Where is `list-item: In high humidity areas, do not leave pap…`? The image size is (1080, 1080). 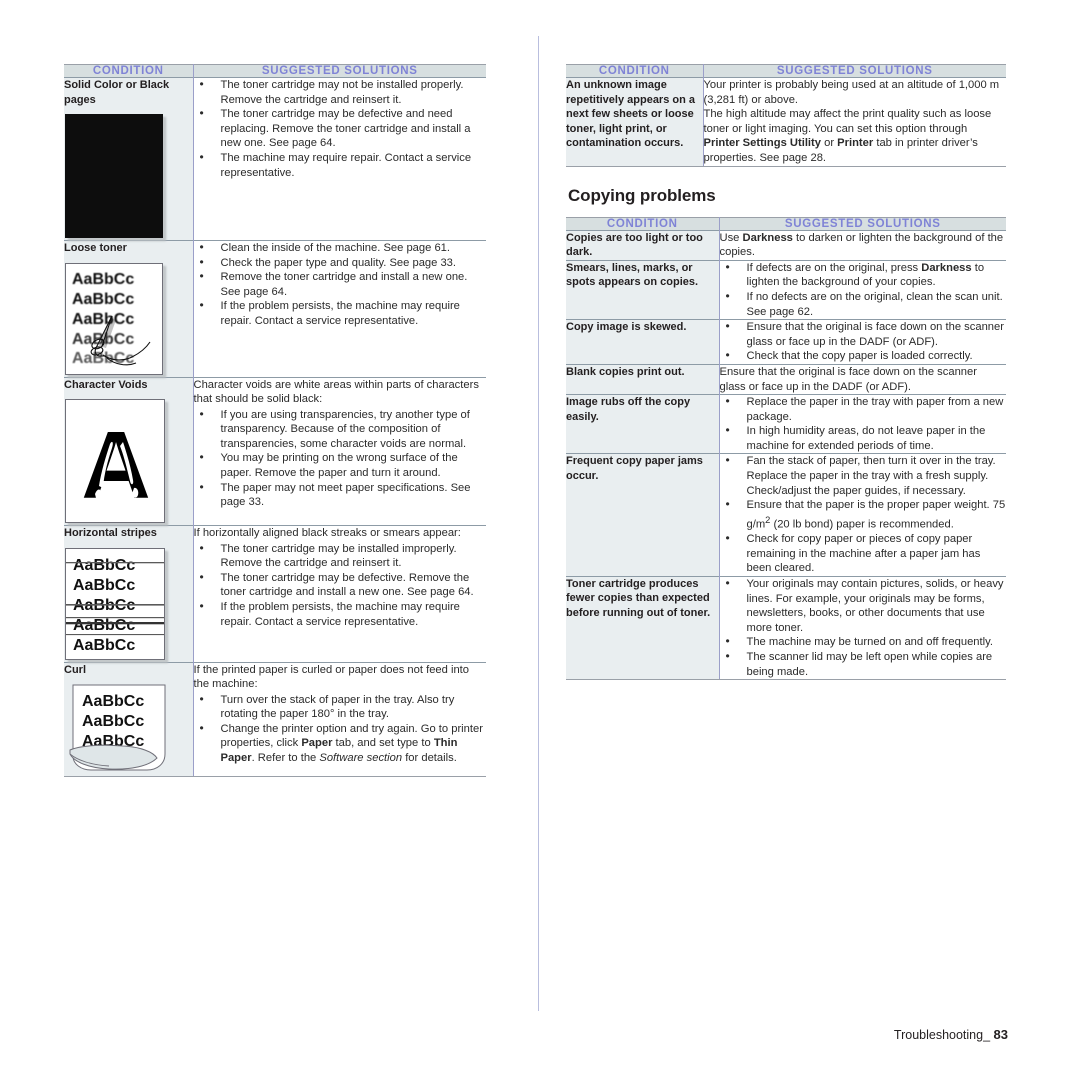 list-item: In high humidity areas, do not leave pap… is located at coordinates (863, 438).